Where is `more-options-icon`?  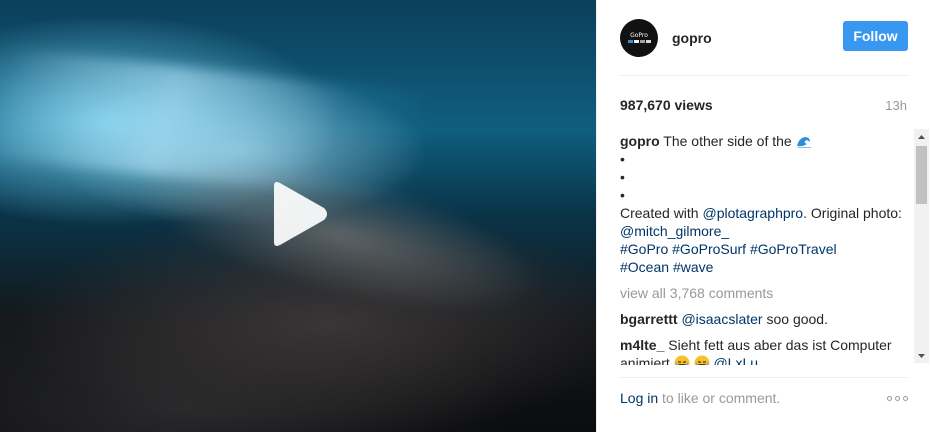 more-options-icon is located at coordinates (897, 398).